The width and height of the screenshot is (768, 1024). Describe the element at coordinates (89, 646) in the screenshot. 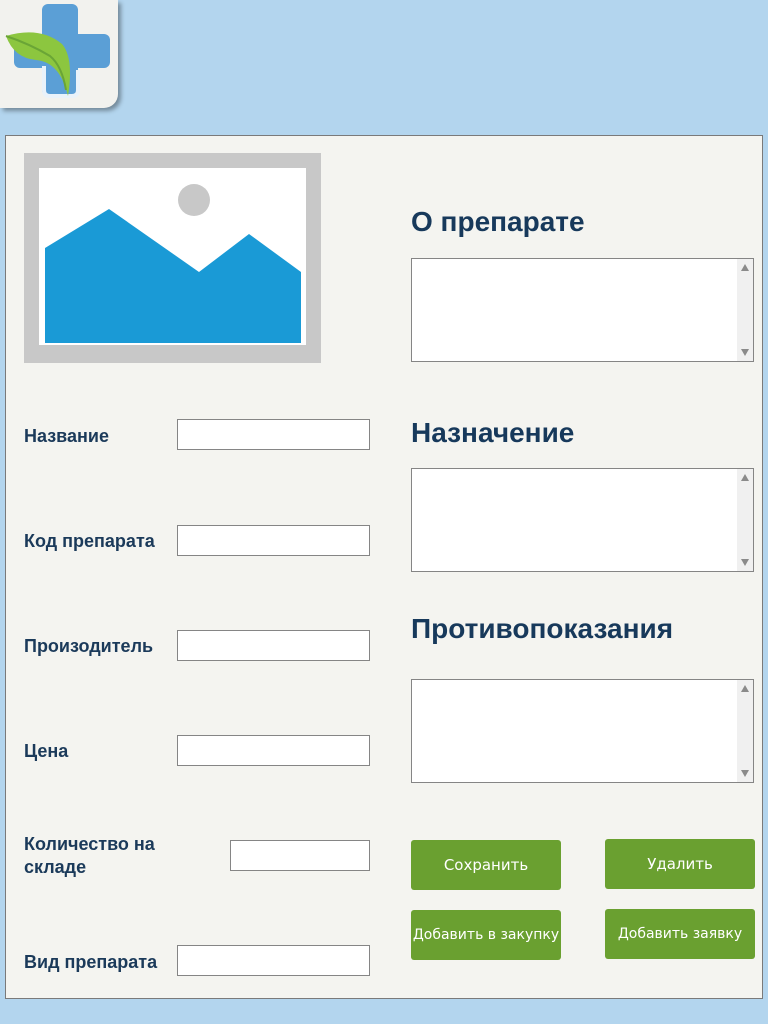

I see `manufacturer-label: Произодитель` at that location.